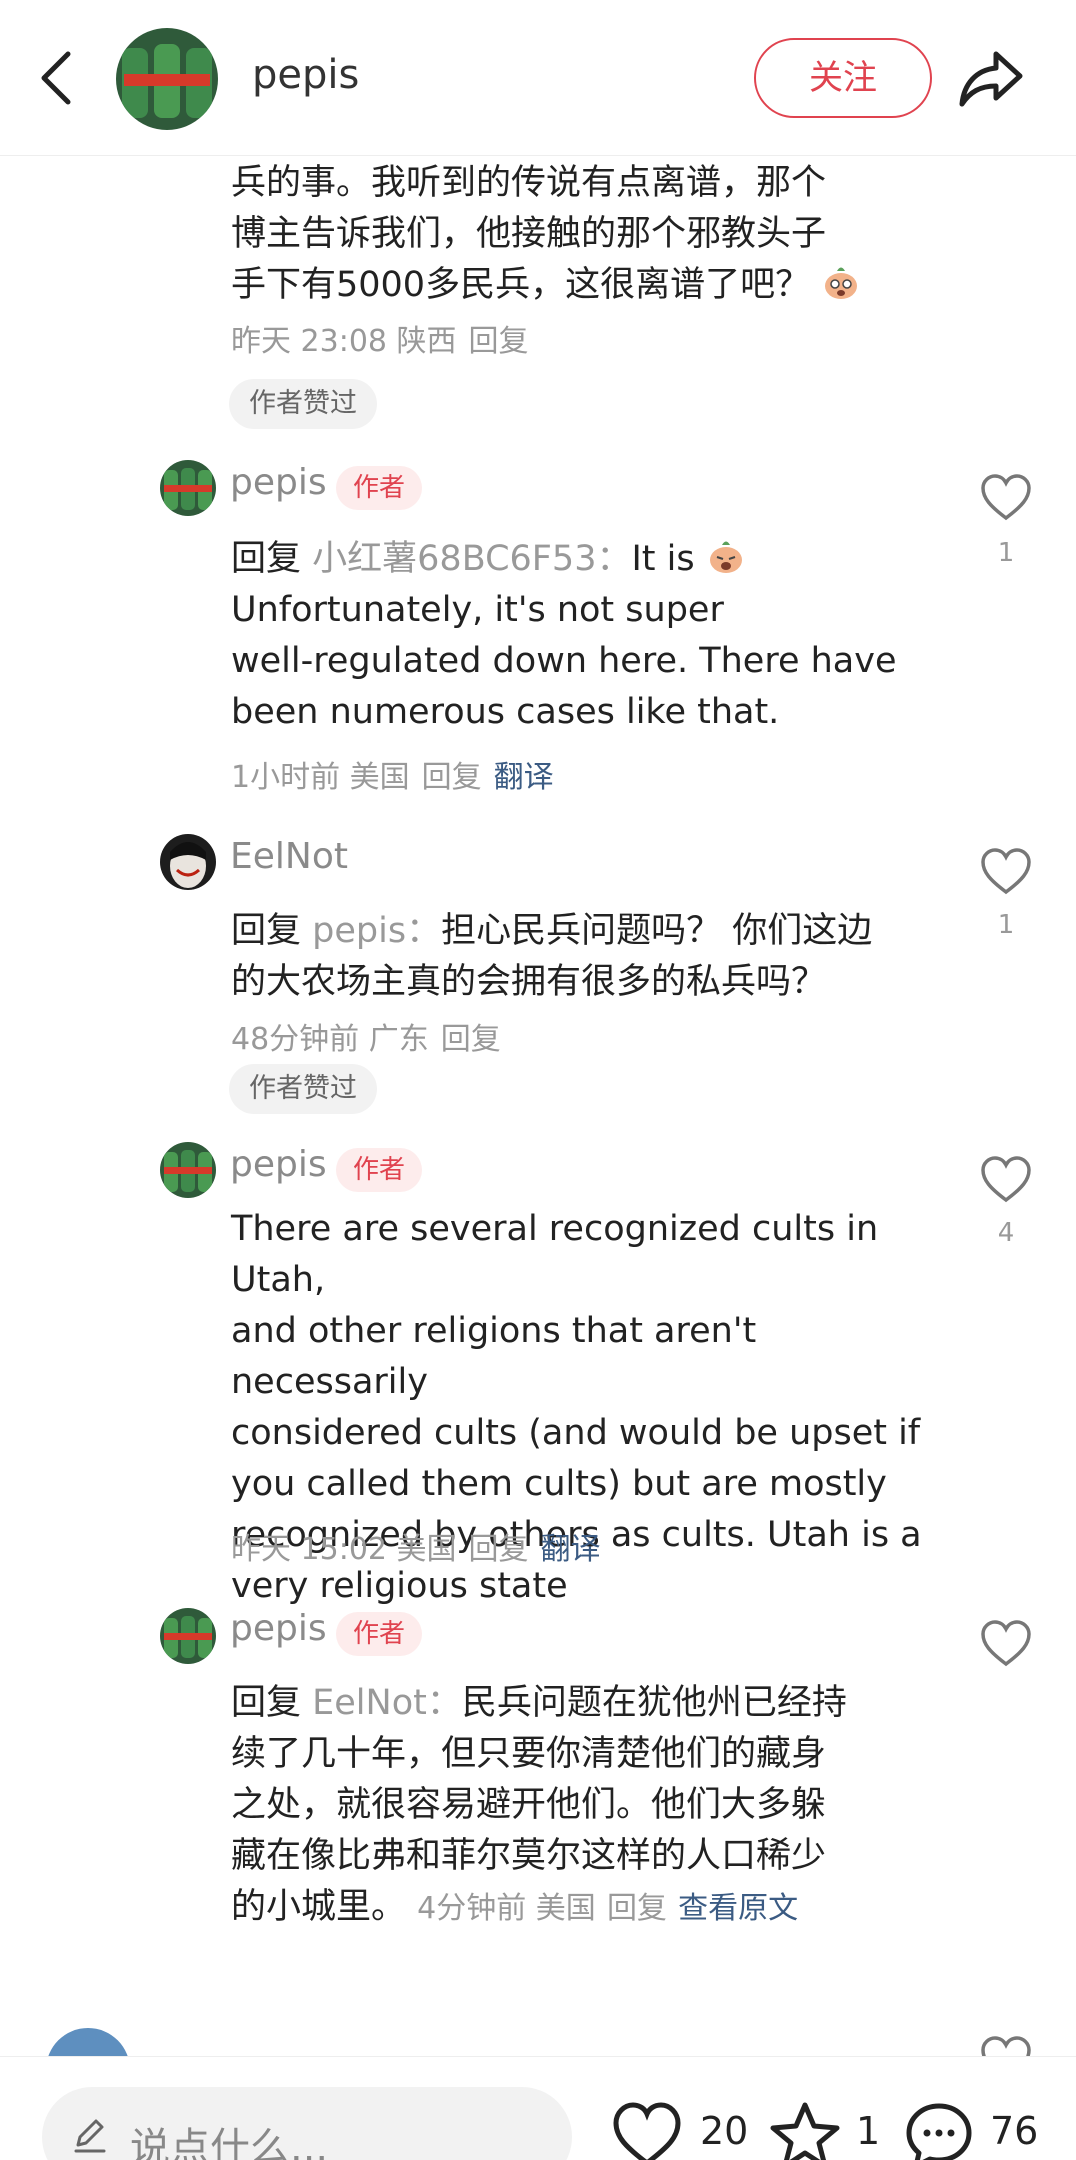 The image size is (1076, 2160). What do you see at coordinates (724, 2131) in the screenshot?
I see `like-total: 20` at bounding box center [724, 2131].